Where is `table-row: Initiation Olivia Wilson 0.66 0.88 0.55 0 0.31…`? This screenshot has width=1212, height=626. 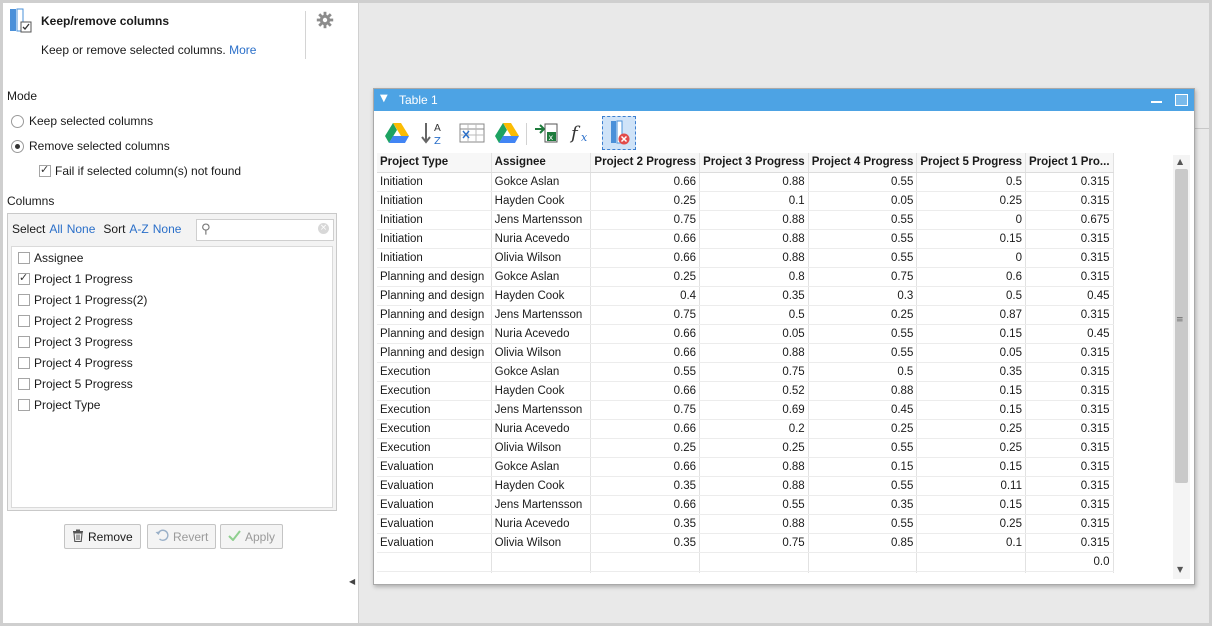 table-row: Initiation Olivia Wilson 0.66 0.88 0.55 0 0.31… is located at coordinates (774, 258).